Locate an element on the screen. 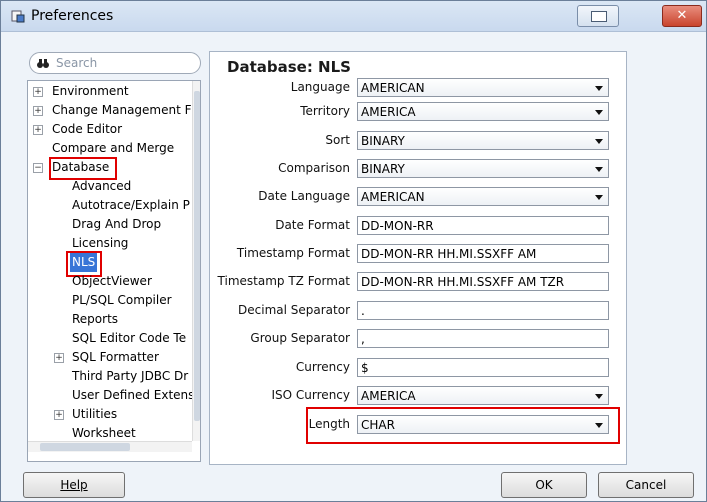 The height and width of the screenshot is (502, 707). timestamp-tz-format-label: Timestamp TZ Format is located at coordinates (283, 281).